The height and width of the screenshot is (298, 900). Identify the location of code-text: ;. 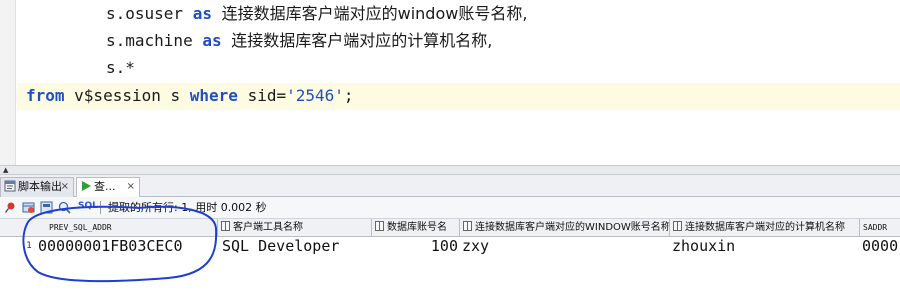
(348, 95).